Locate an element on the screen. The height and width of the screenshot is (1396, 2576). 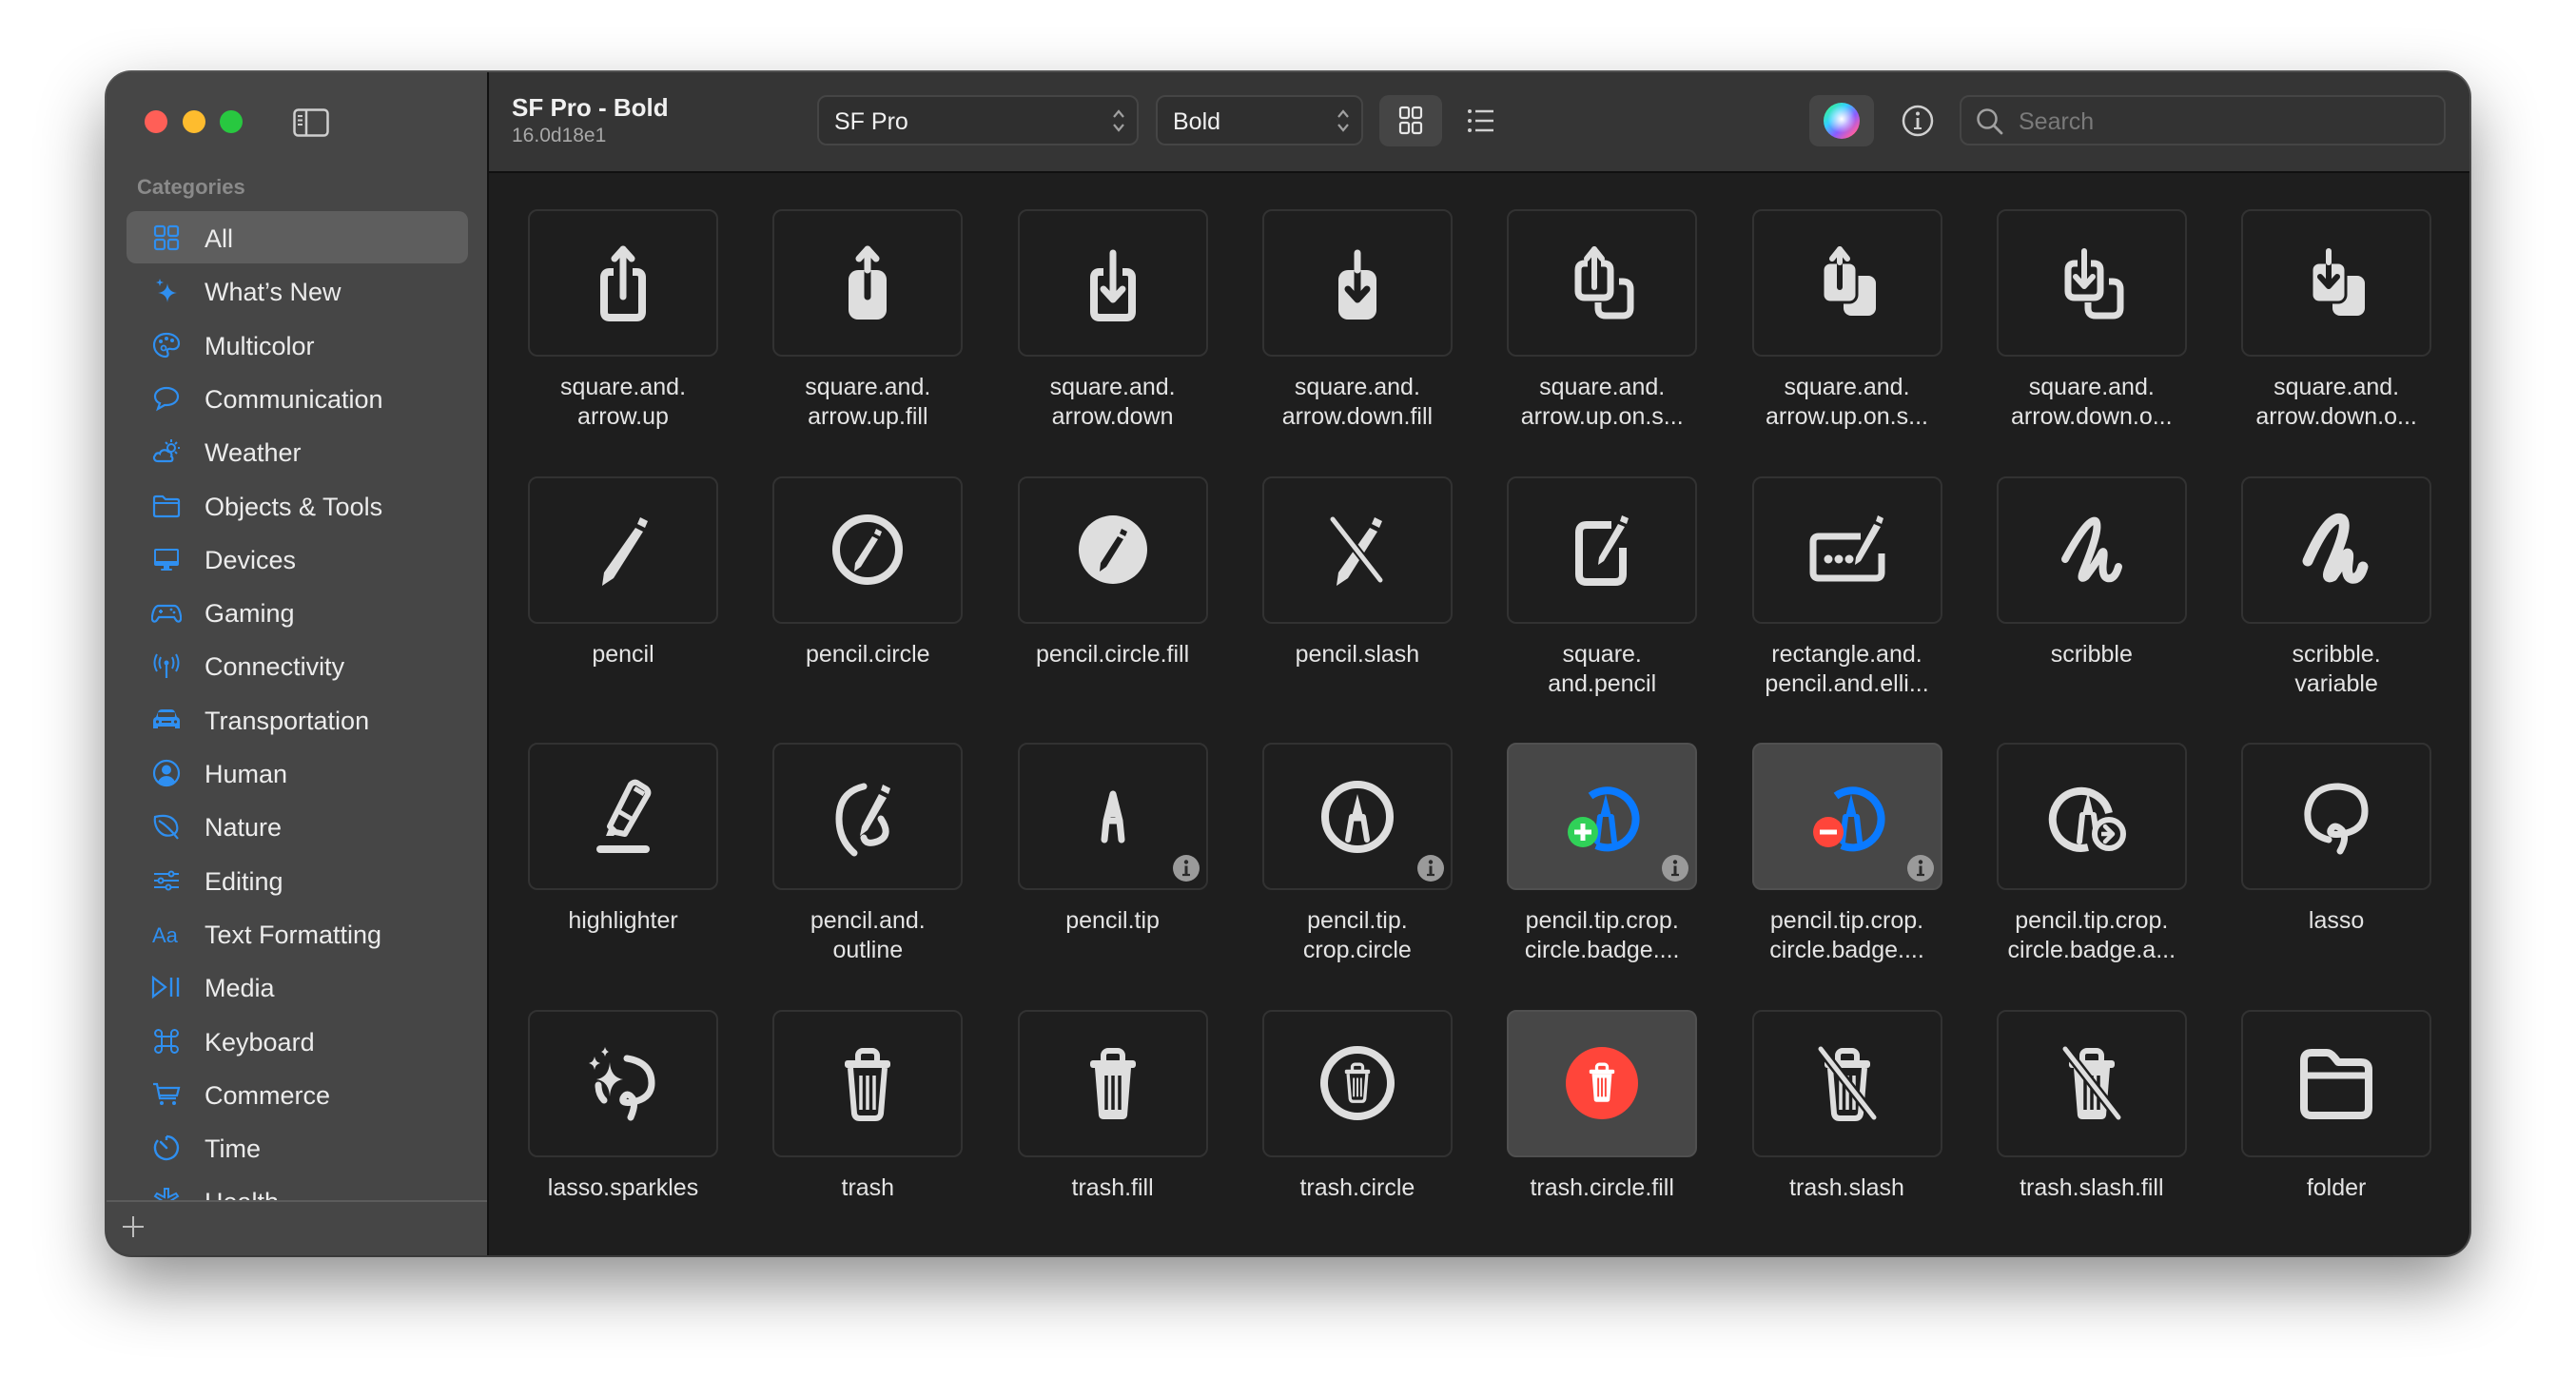
add-icon is located at coordinates (133, 1226).